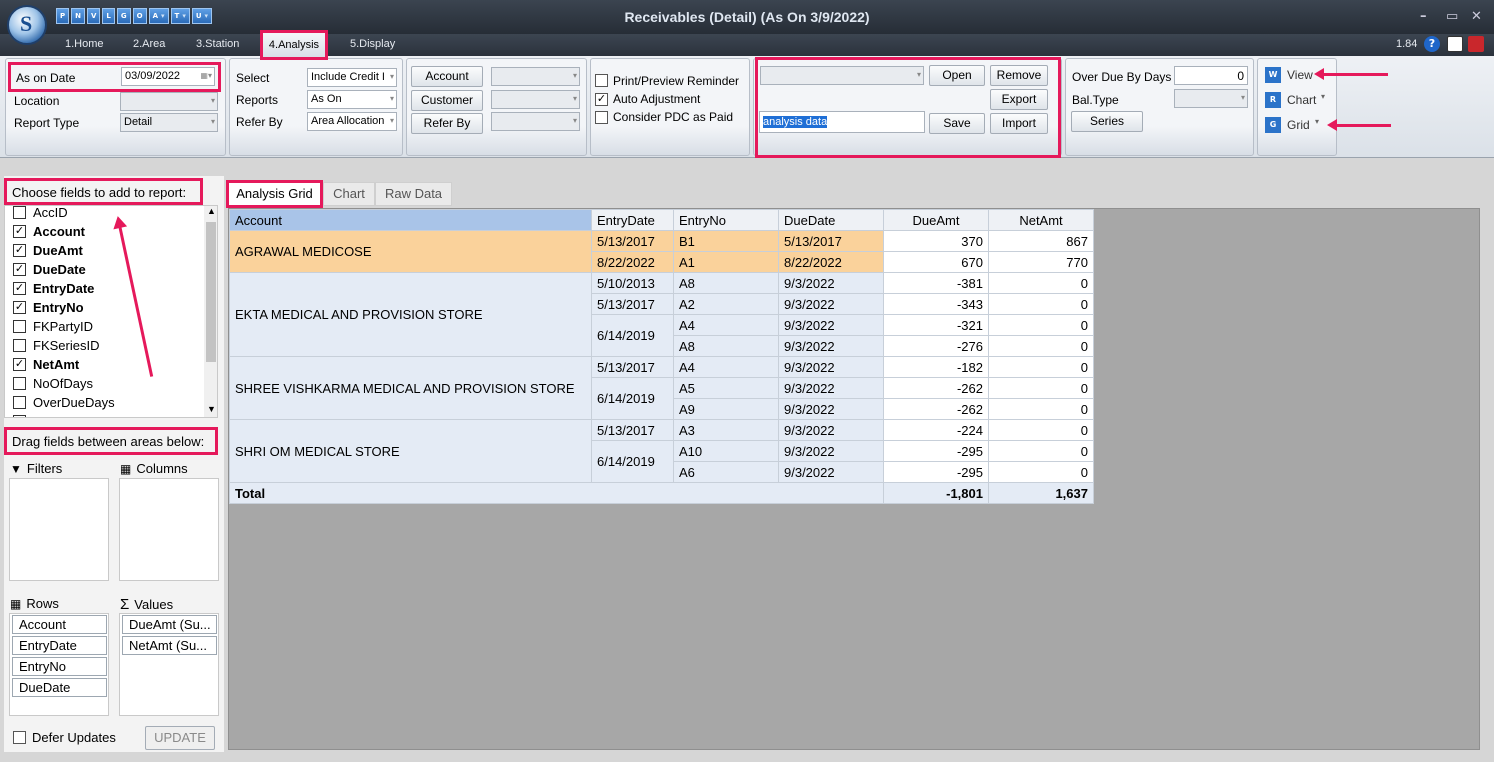 The image size is (1494, 762). What do you see at coordinates (59, 645) in the screenshot?
I see `rows-chip-entrydate: EntryDate` at bounding box center [59, 645].